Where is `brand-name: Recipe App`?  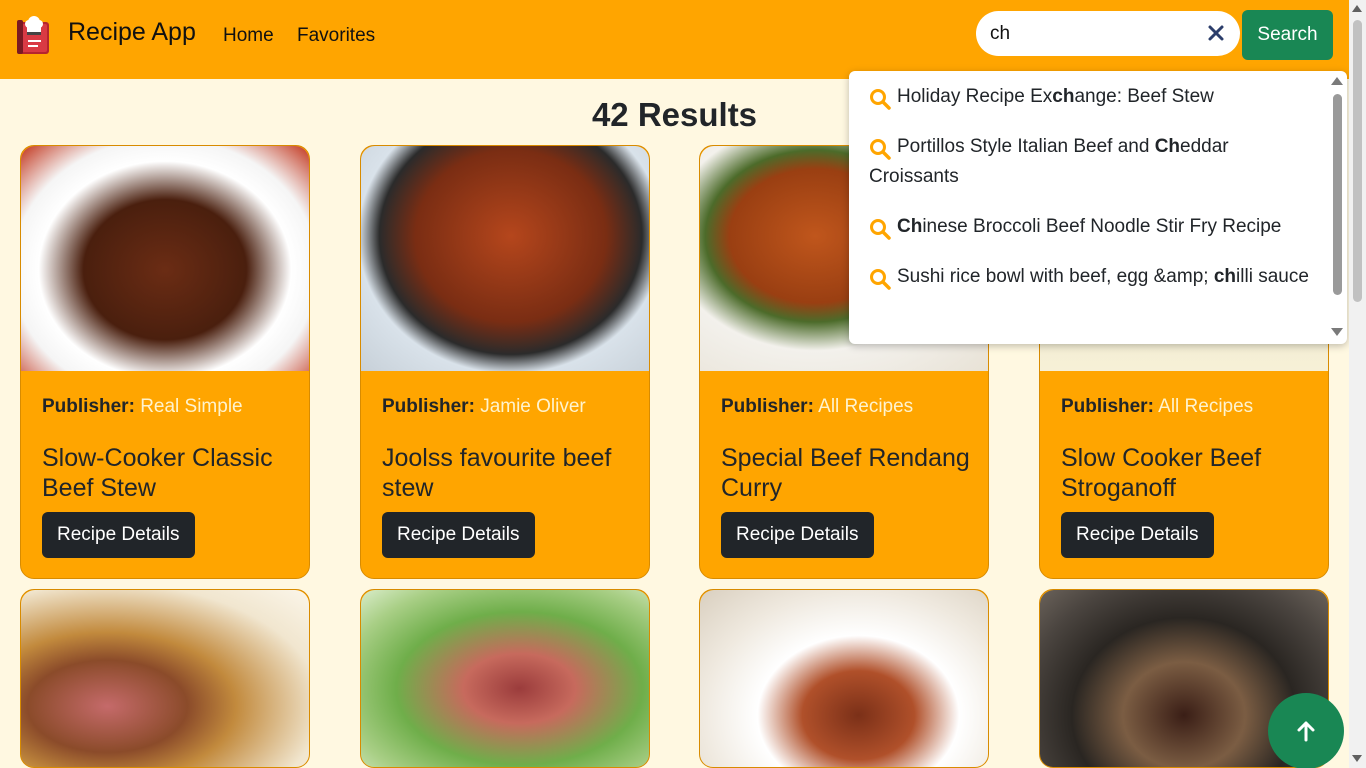 brand-name: Recipe App is located at coordinates (132, 32).